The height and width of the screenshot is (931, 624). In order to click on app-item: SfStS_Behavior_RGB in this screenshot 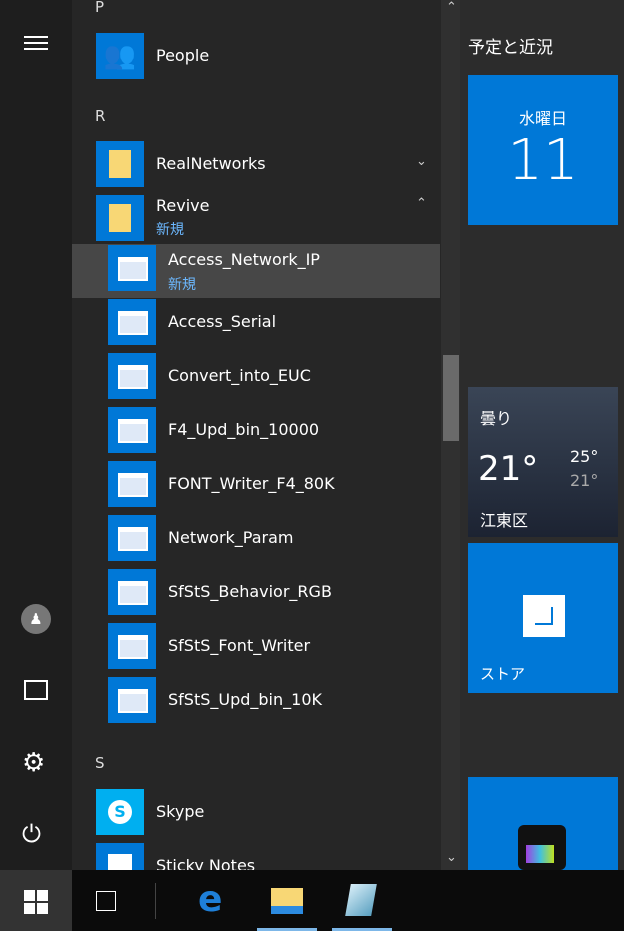, I will do `click(250, 591)`.